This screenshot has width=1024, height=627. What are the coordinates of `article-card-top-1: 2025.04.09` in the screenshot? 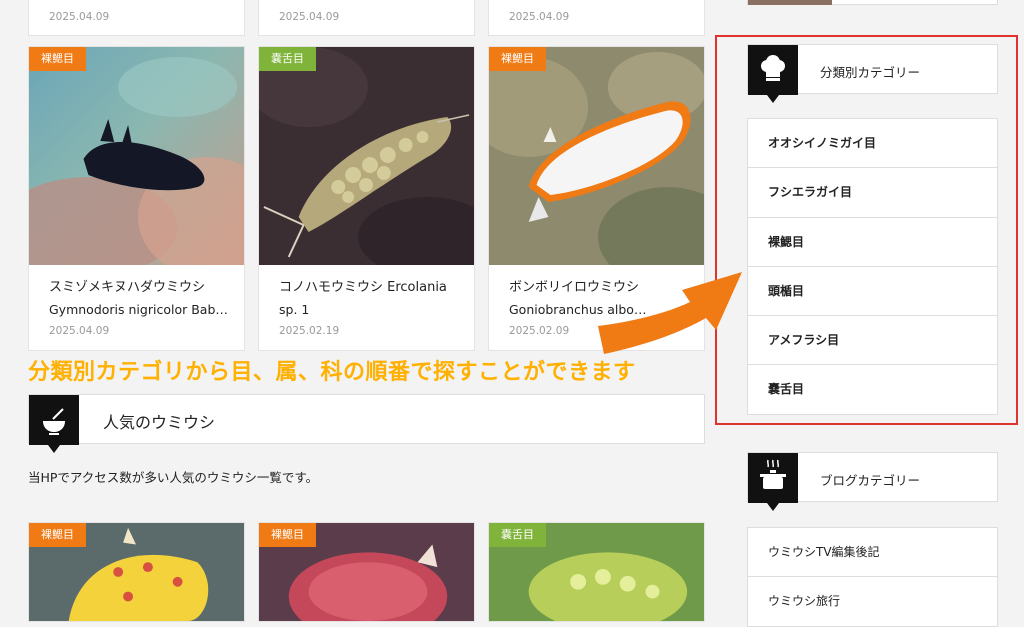 It's located at (136, 18).